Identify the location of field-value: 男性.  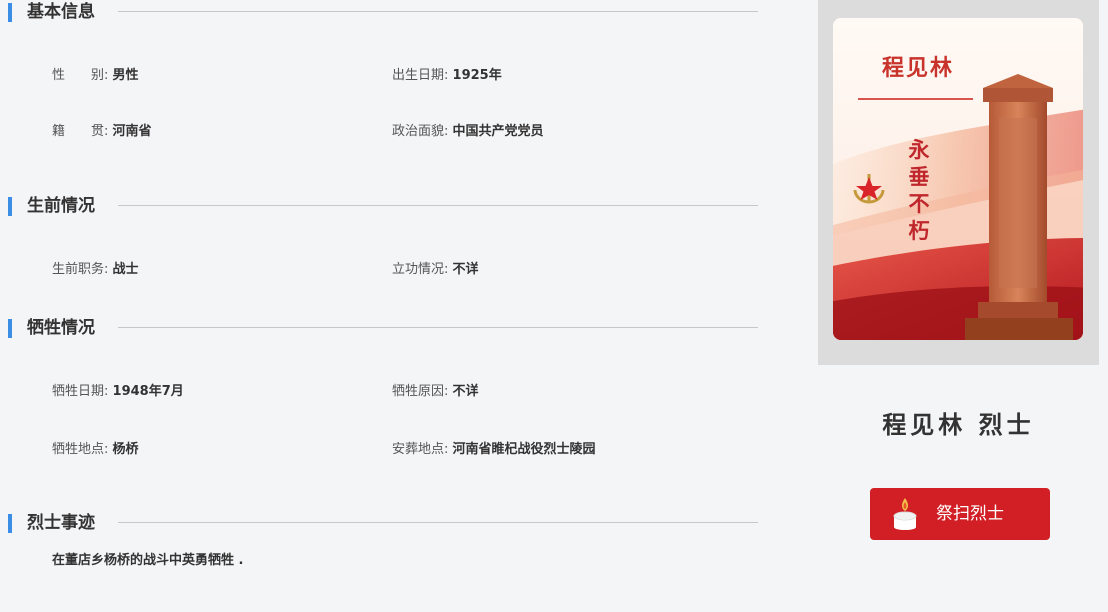
(125, 75).